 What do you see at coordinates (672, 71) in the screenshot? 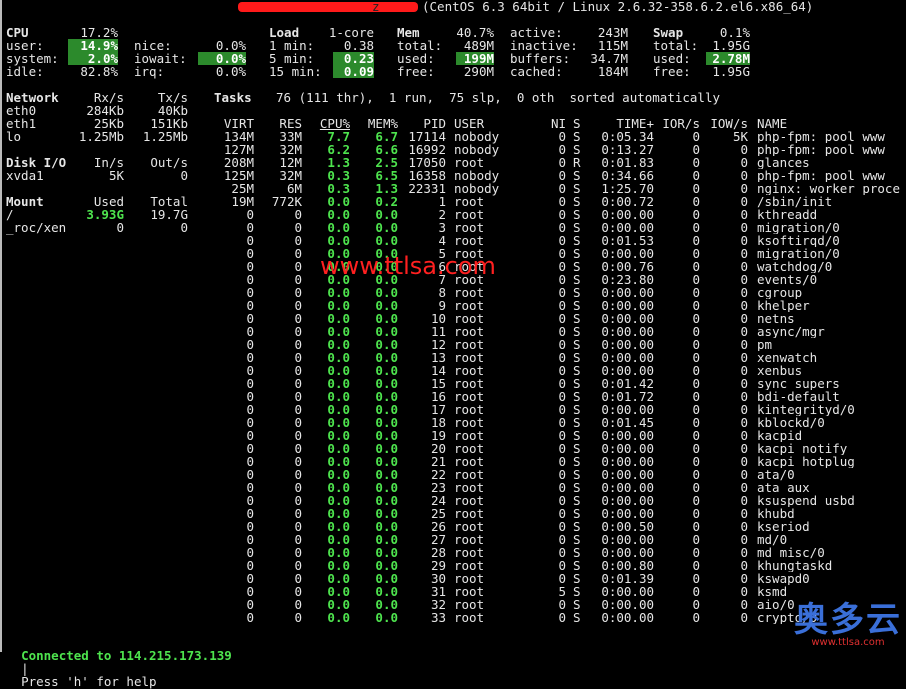
I see `swap-free-label: free:` at bounding box center [672, 71].